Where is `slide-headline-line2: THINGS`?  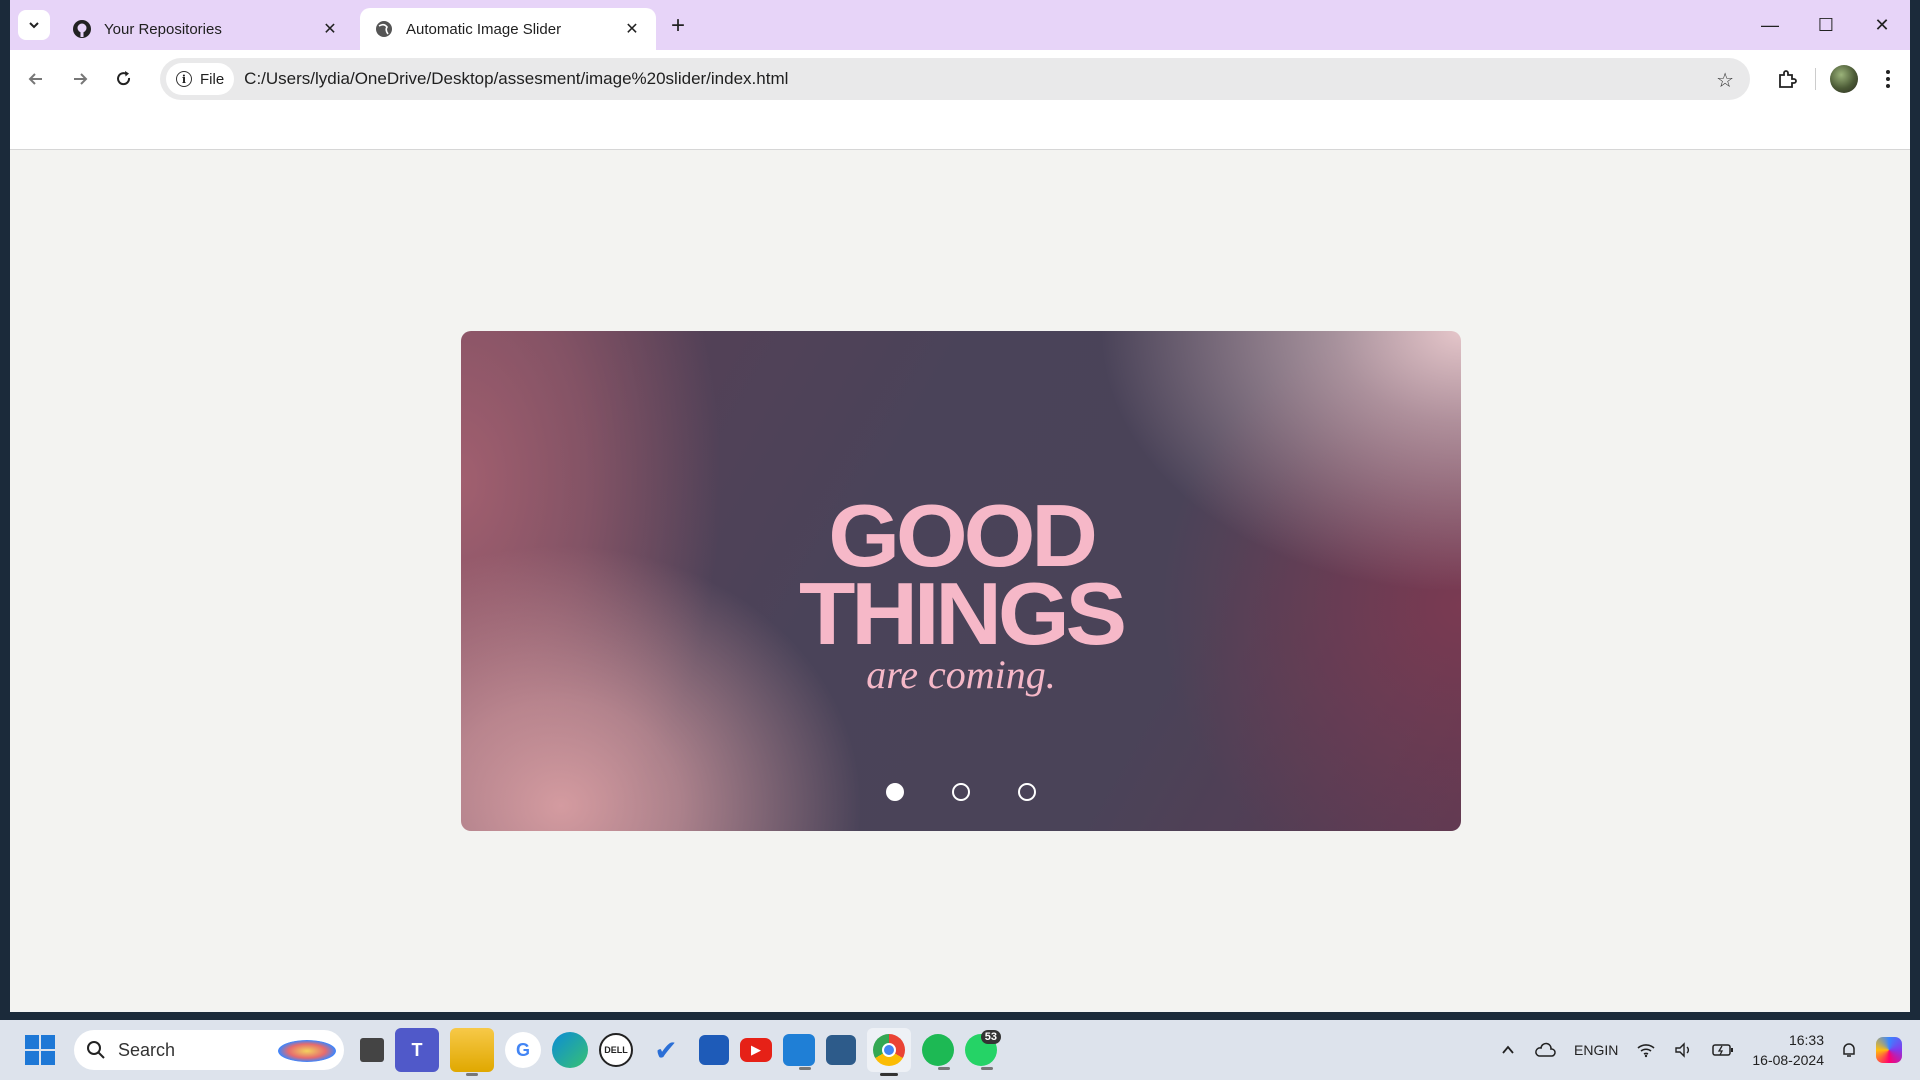 slide-headline-line2: THINGS is located at coordinates (963, 613).